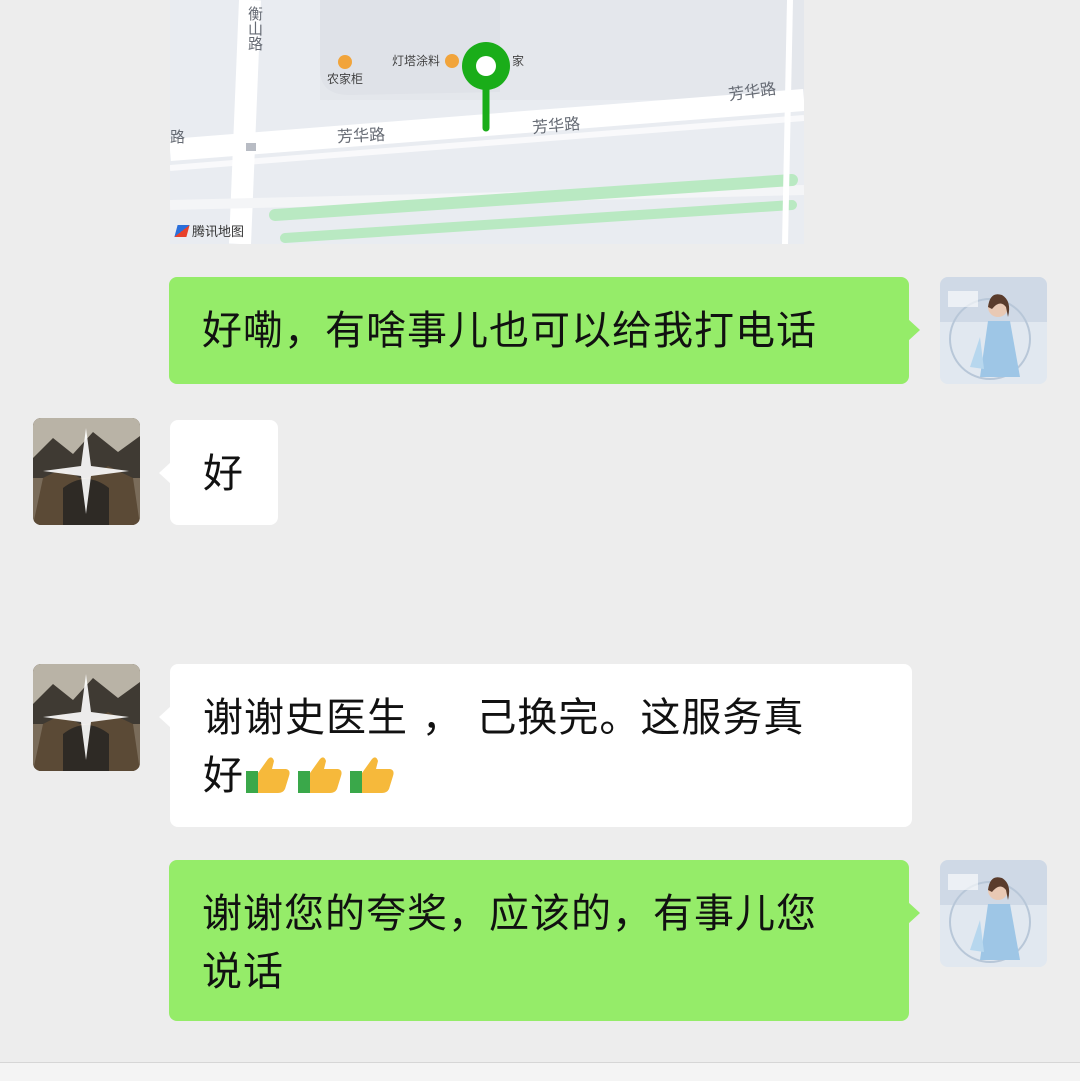 This screenshot has width=1080, height=1081. I want to click on road-label-hengshan: 衡山路, so click(255, 28).